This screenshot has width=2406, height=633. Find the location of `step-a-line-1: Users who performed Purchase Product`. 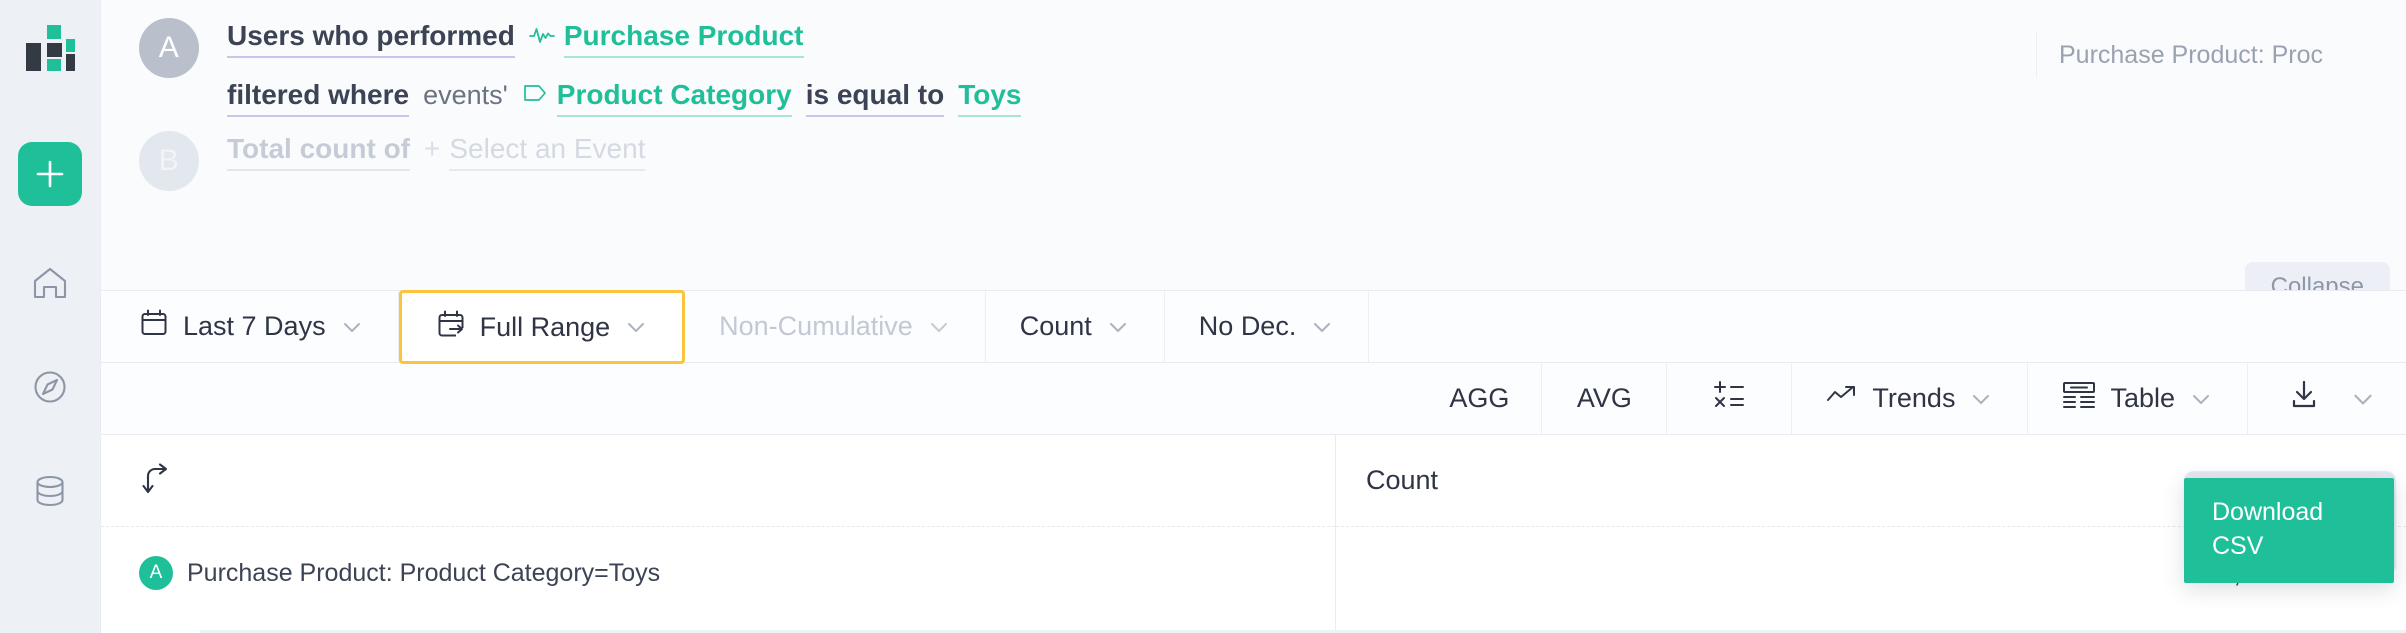

step-a-line-1: Users who performed Purchase Product is located at coordinates (624, 40).